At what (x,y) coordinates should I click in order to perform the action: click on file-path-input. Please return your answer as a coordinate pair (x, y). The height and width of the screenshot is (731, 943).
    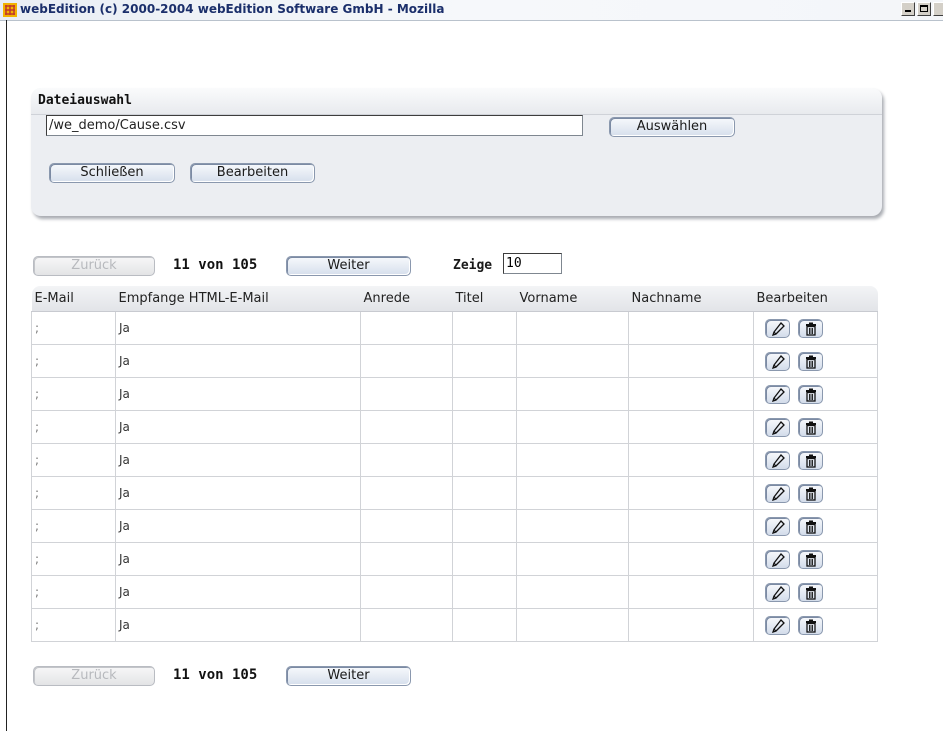
    Looking at the image, I should click on (314, 125).